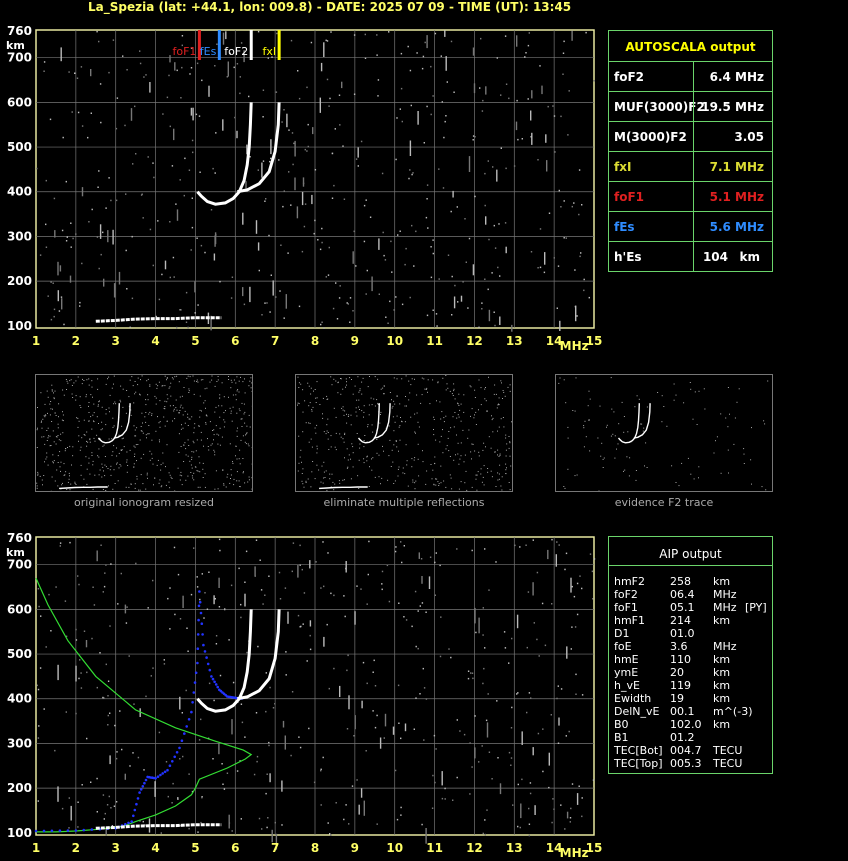 This screenshot has height=861, width=848. Describe the element at coordinates (19, 58) in the screenshot. I see `y-tick-label: 700` at that location.